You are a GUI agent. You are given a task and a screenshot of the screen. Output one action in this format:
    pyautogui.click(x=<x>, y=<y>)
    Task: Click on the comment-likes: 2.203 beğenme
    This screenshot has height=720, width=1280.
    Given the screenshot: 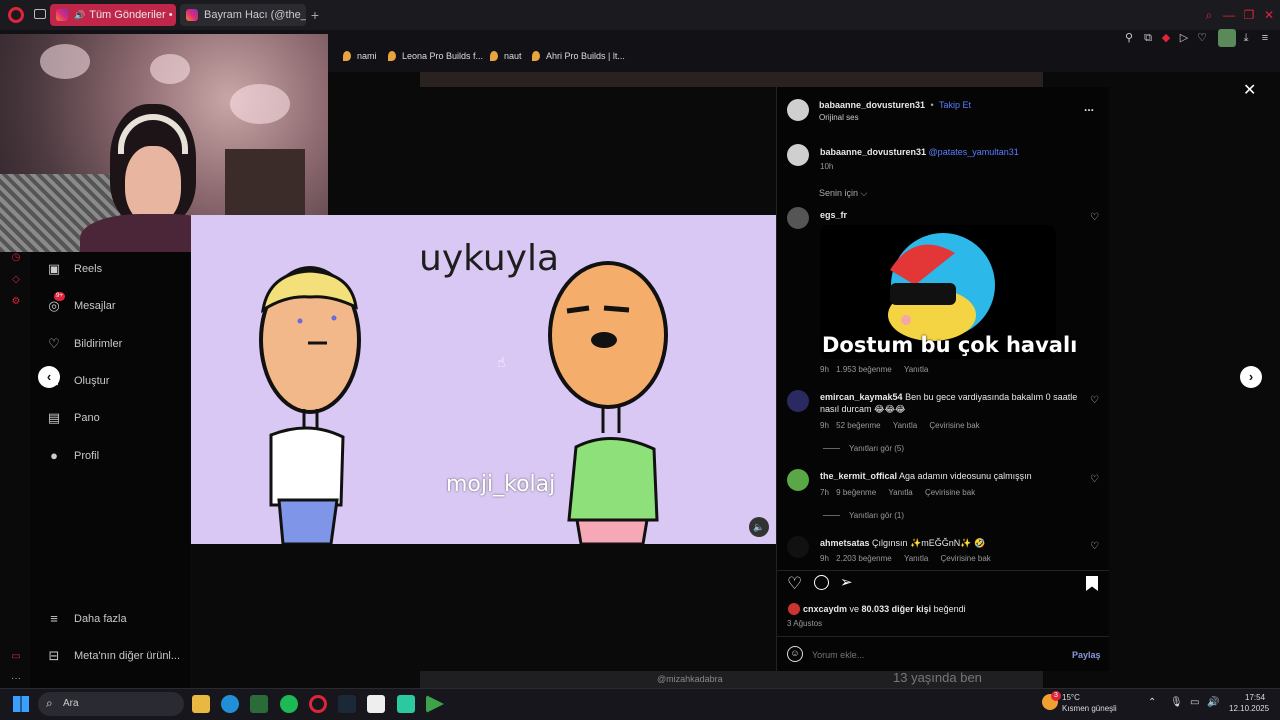 What is the action you would take?
    pyautogui.click(x=864, y=558)
    